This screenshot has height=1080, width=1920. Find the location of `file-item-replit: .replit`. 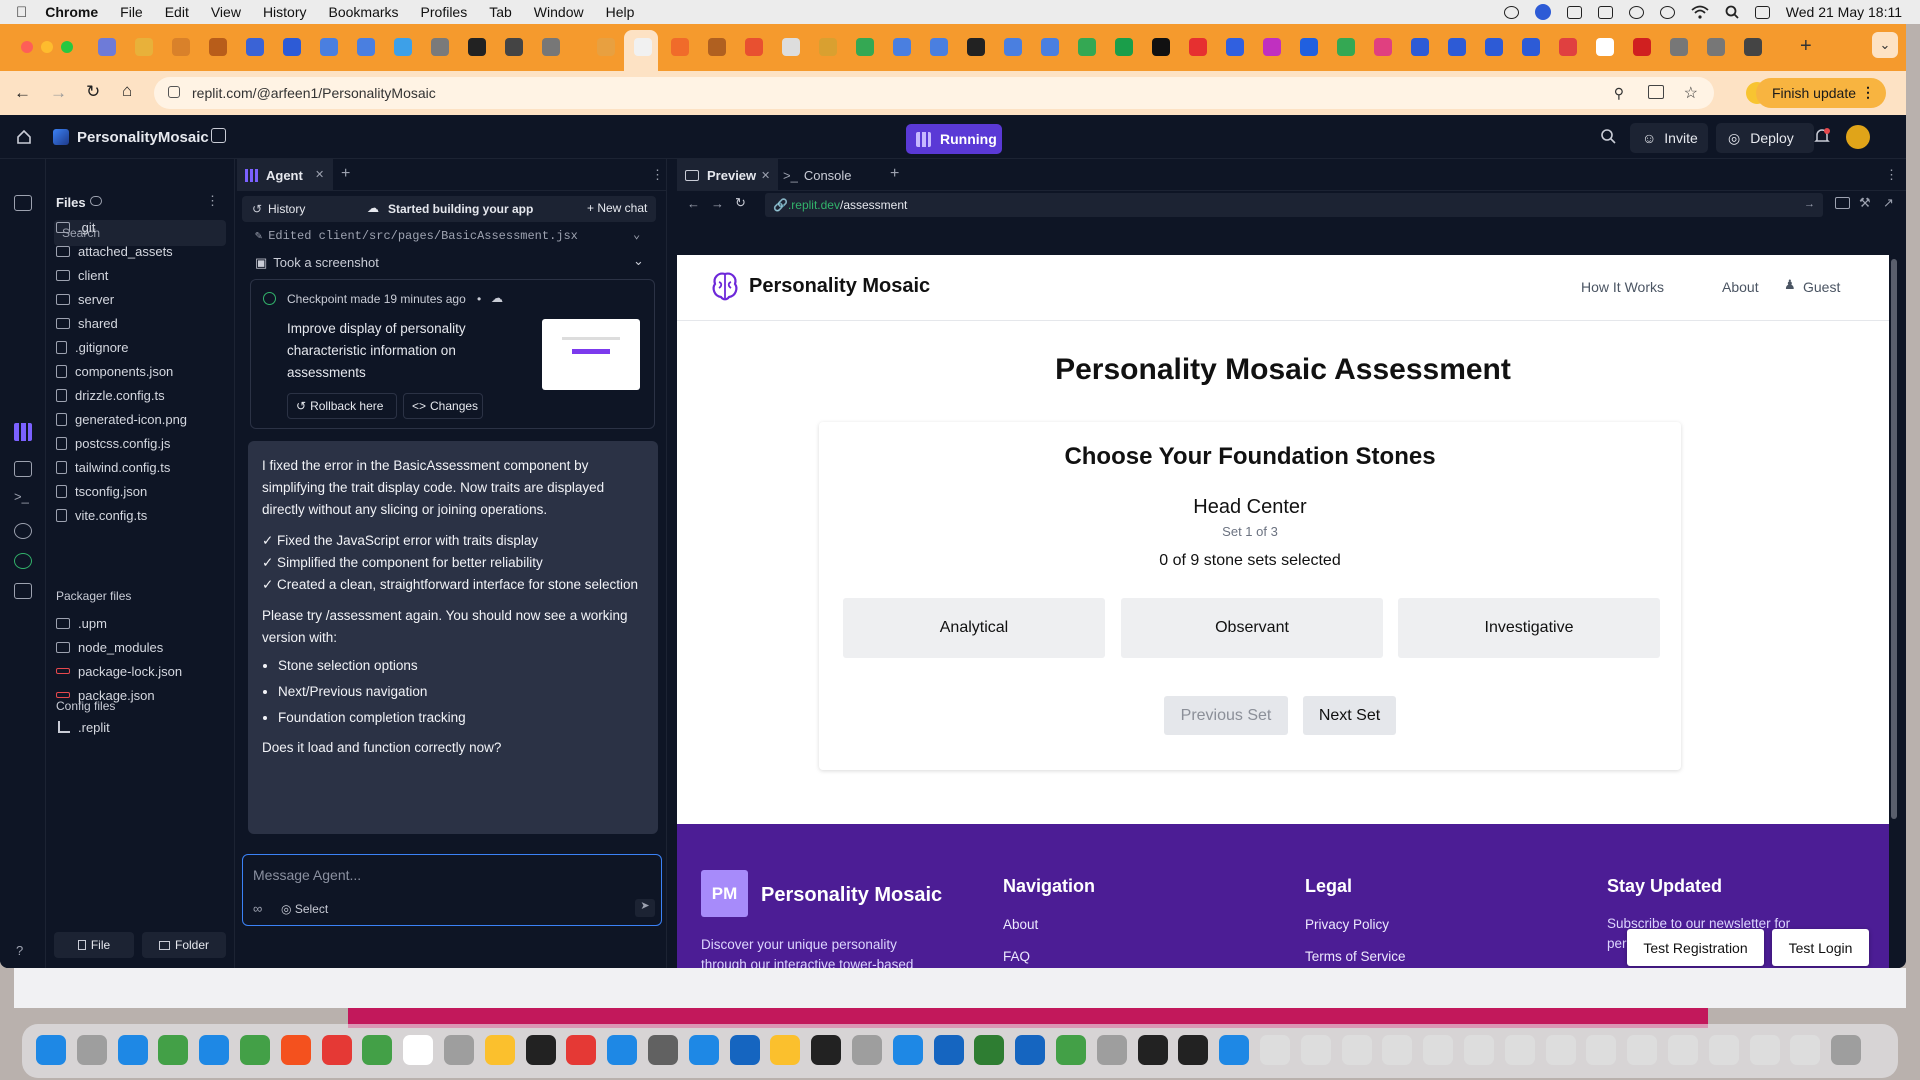

file-item-replit: .replit is located at coordinates (84, 727).